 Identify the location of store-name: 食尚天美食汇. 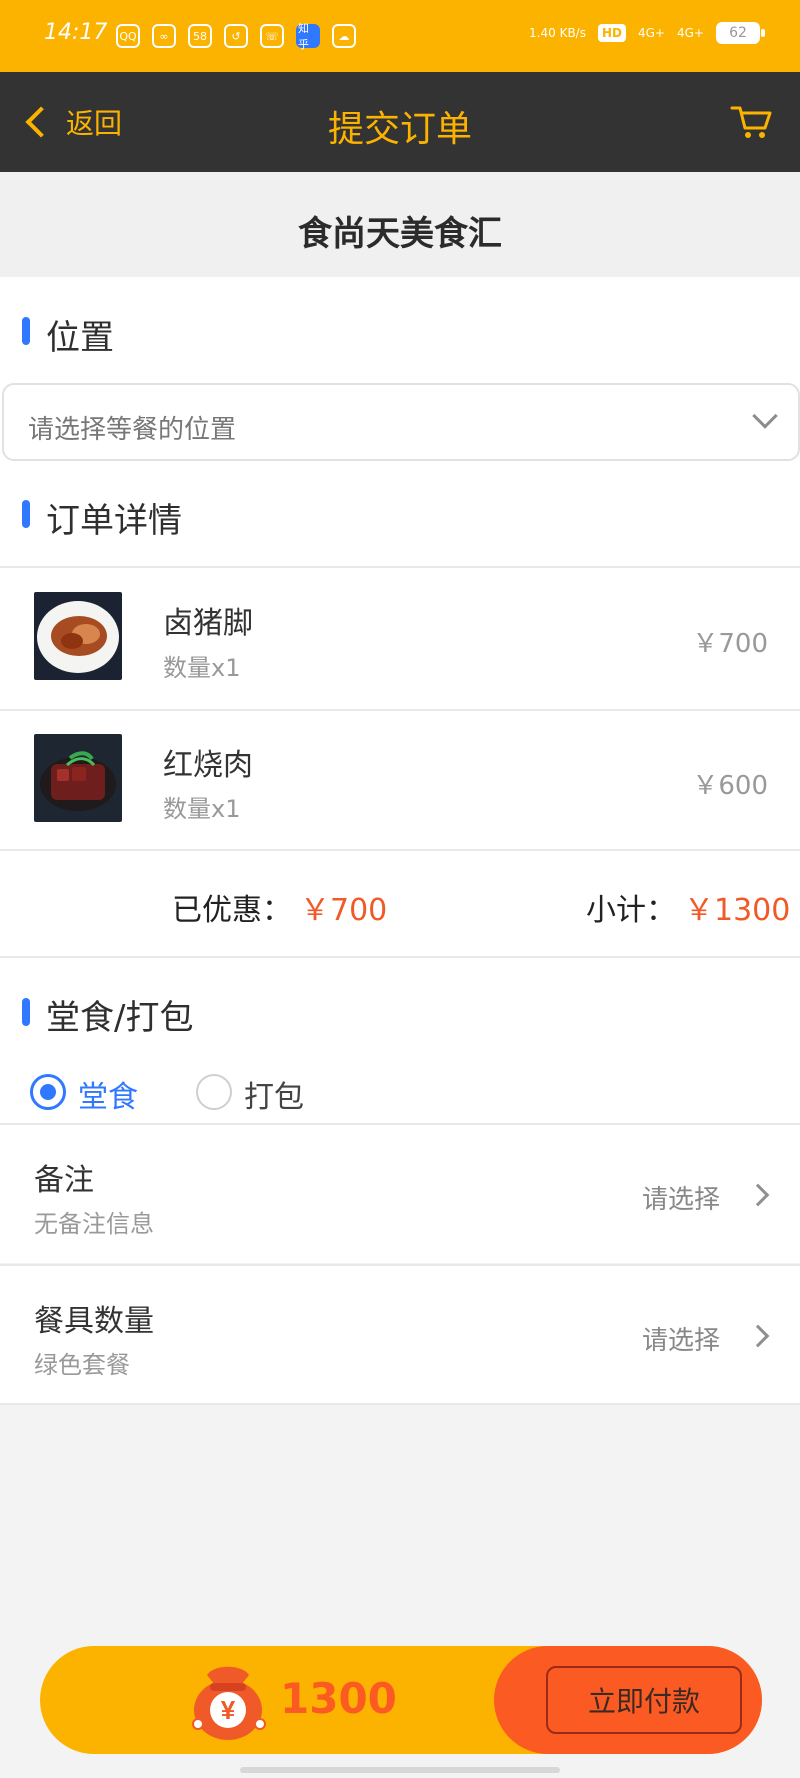
(400, 234).